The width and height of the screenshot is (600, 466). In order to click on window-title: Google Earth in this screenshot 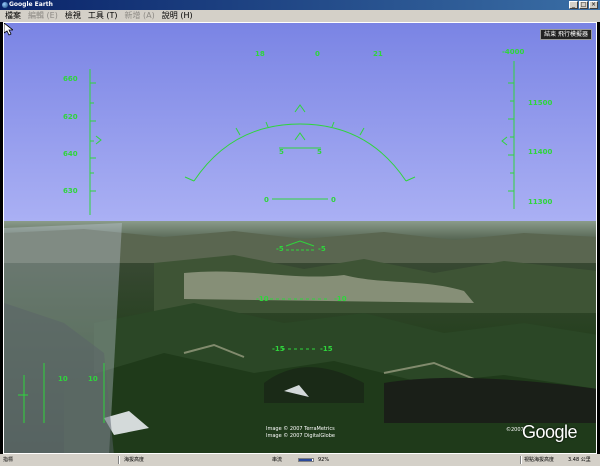, I will do `click(31, 4)`.